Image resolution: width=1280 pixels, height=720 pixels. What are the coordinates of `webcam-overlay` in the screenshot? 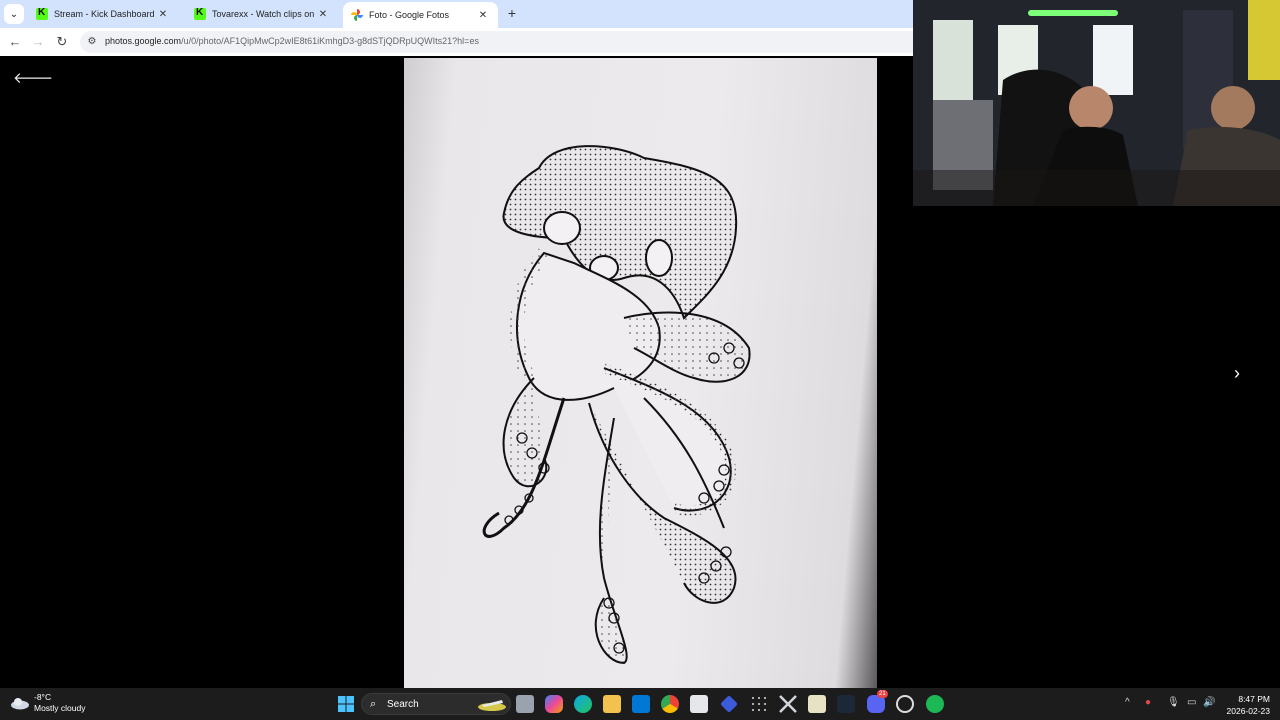 It's located at (1096, 103).